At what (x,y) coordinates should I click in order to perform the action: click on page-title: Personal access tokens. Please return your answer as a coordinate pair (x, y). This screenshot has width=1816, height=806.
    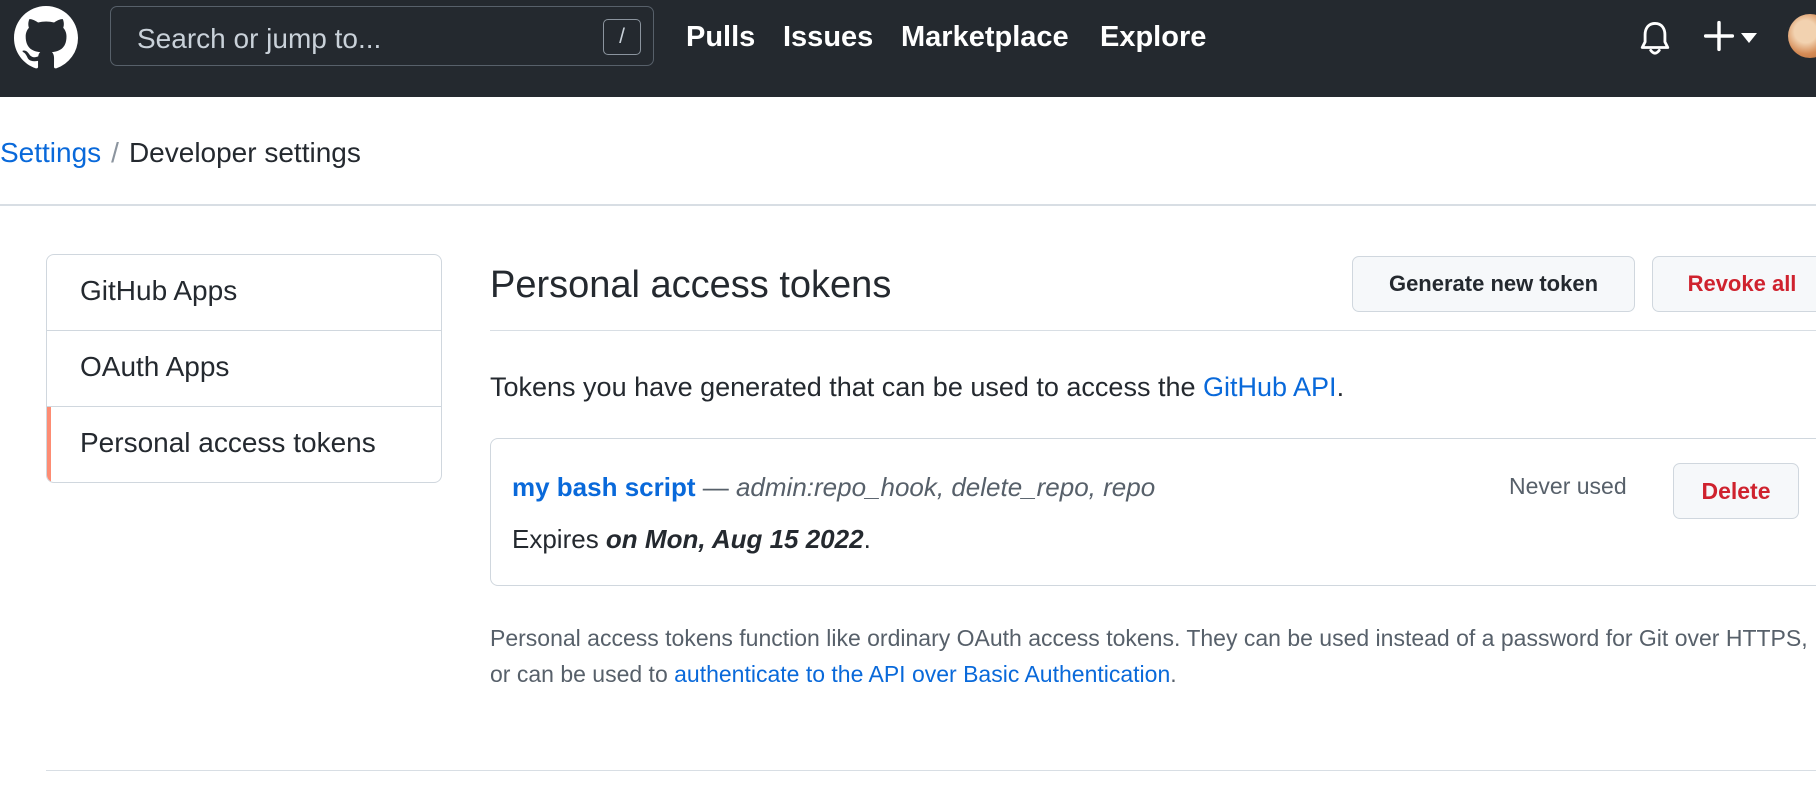
    Looking at the image, I should click on (691, 285).